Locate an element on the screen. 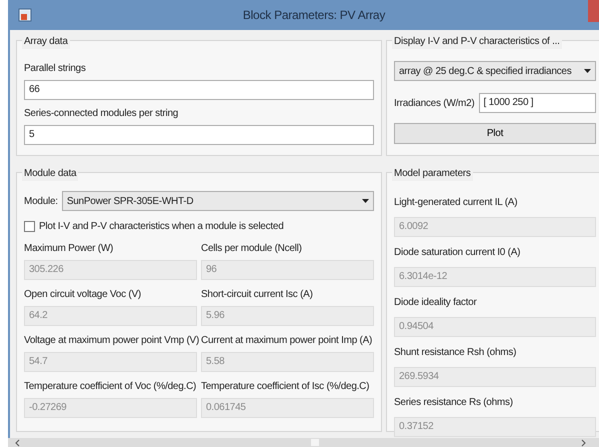 Image resolution: width=599 pixels, height=447 pixels. input-field: 6.3014e-12 is located at coordinates (495, 277).